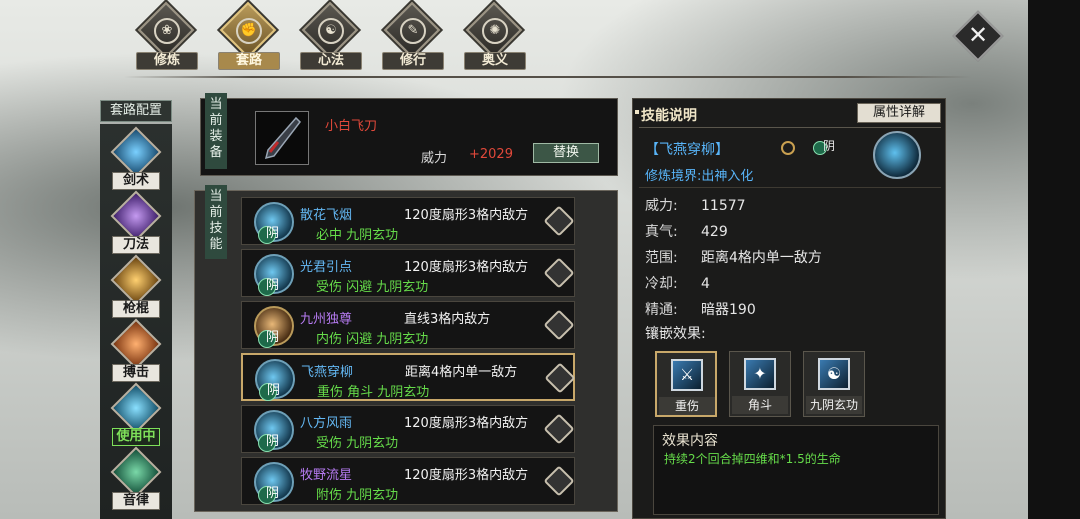  I want to click on flying-knife-icon, so click(282, 138).